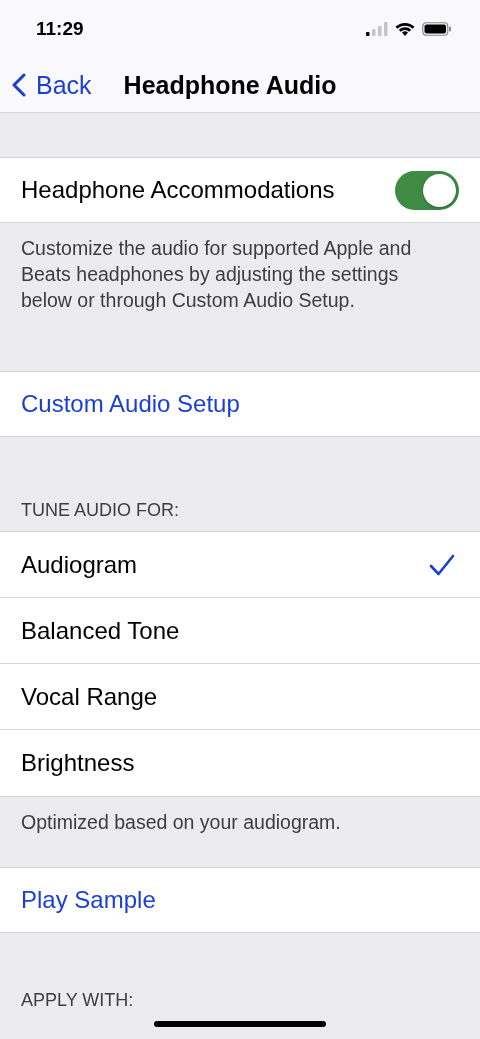 The height and width of the screenshot is (1039, 480). What do you see at coordinates (405, 29) in the screenshot?
I see `wifi-icon` at bounding box center [405, 29].